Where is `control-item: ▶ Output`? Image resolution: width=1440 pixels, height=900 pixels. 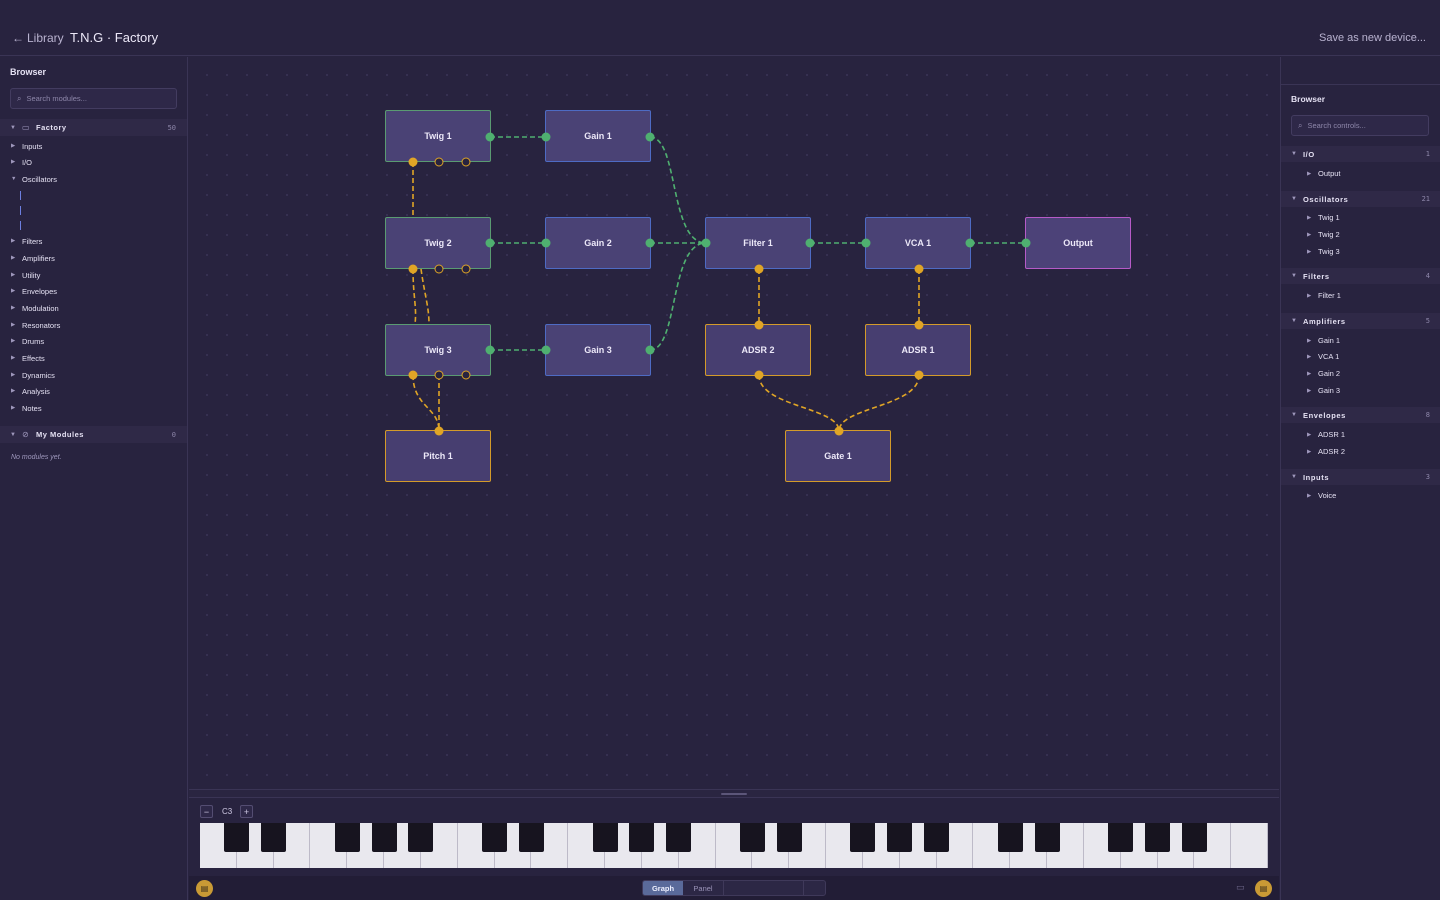
control-item: ▶ Output is located at coordinates (1360, 173).